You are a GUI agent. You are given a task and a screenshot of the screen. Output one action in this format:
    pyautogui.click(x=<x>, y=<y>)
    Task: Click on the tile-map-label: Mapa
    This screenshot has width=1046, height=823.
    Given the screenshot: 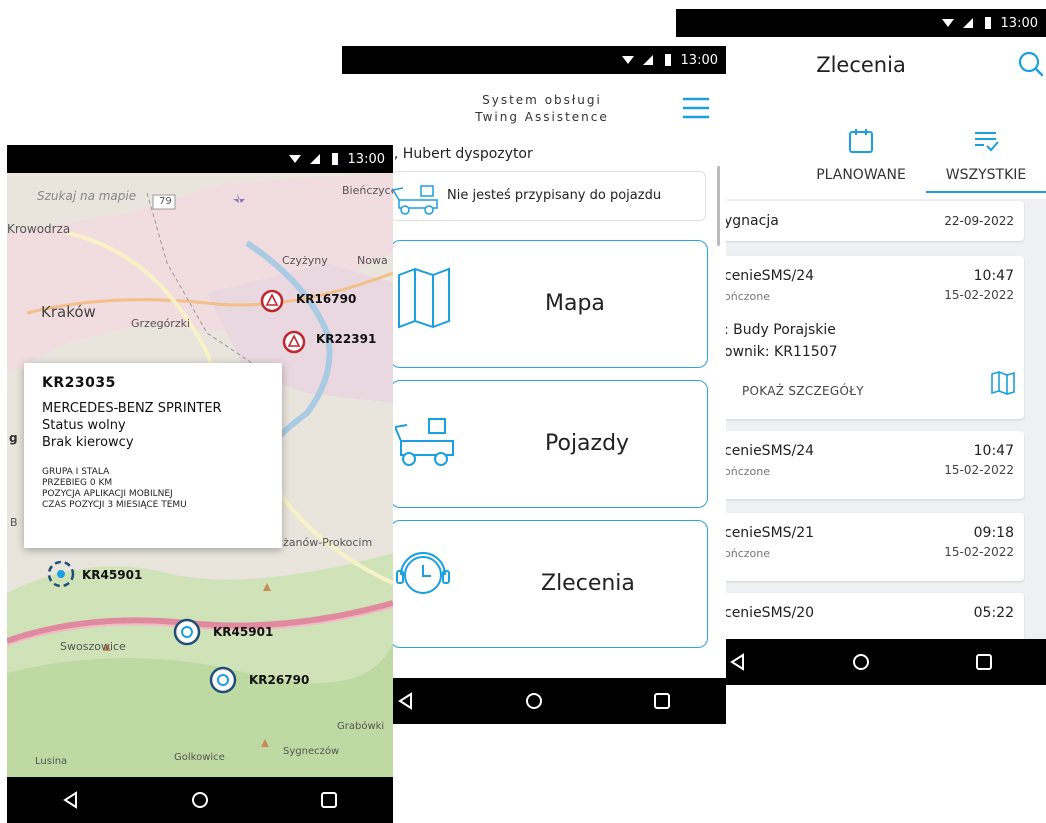 What is the action you would take?
    pyautogui.click(x=575, y=303)
    